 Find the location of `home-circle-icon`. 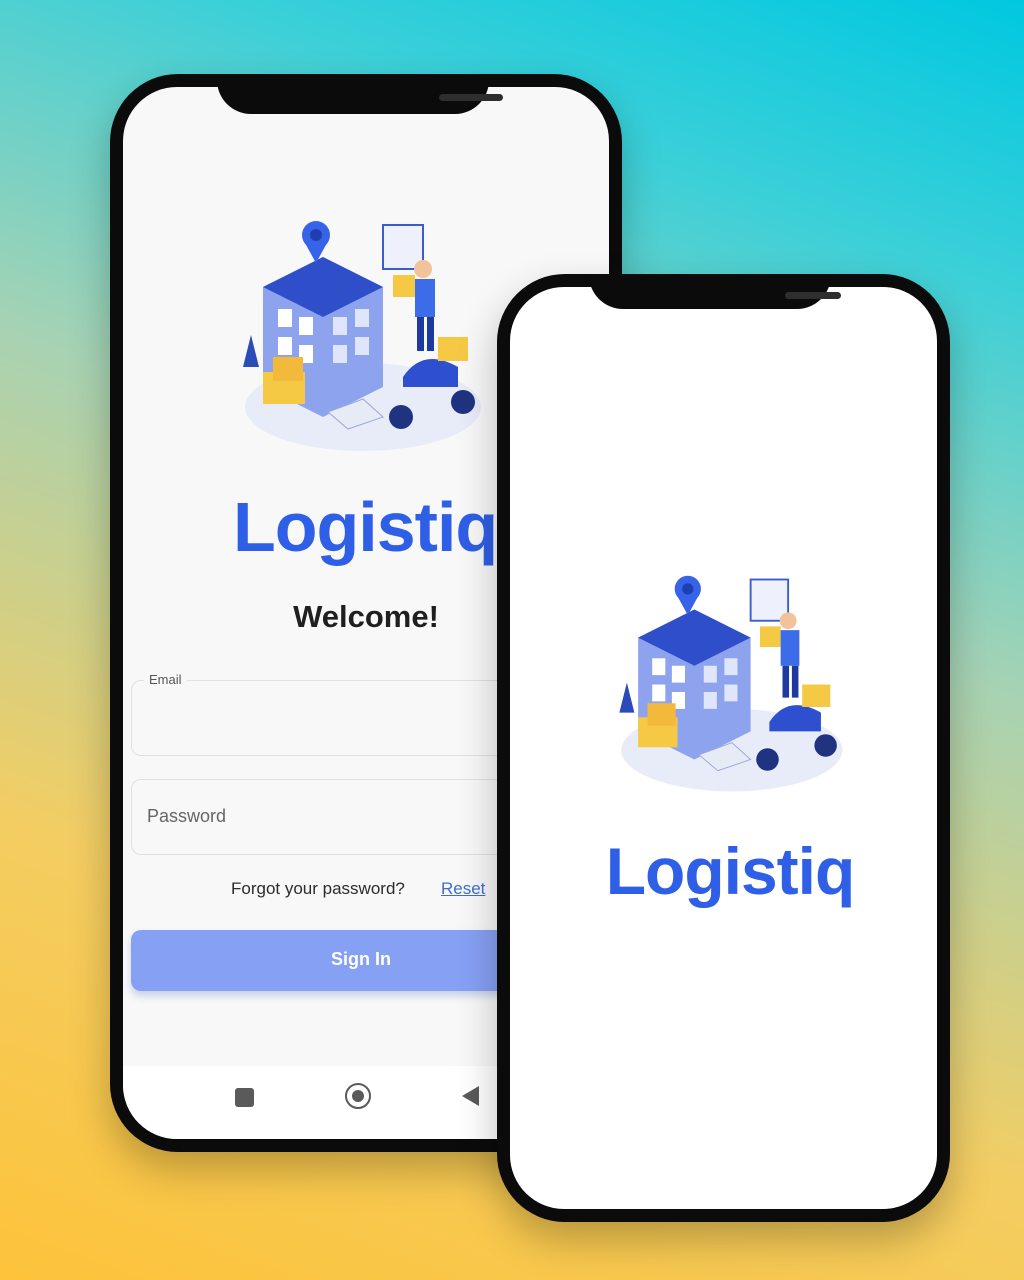

home-circle-icon is located at coordinates (358, 1096).